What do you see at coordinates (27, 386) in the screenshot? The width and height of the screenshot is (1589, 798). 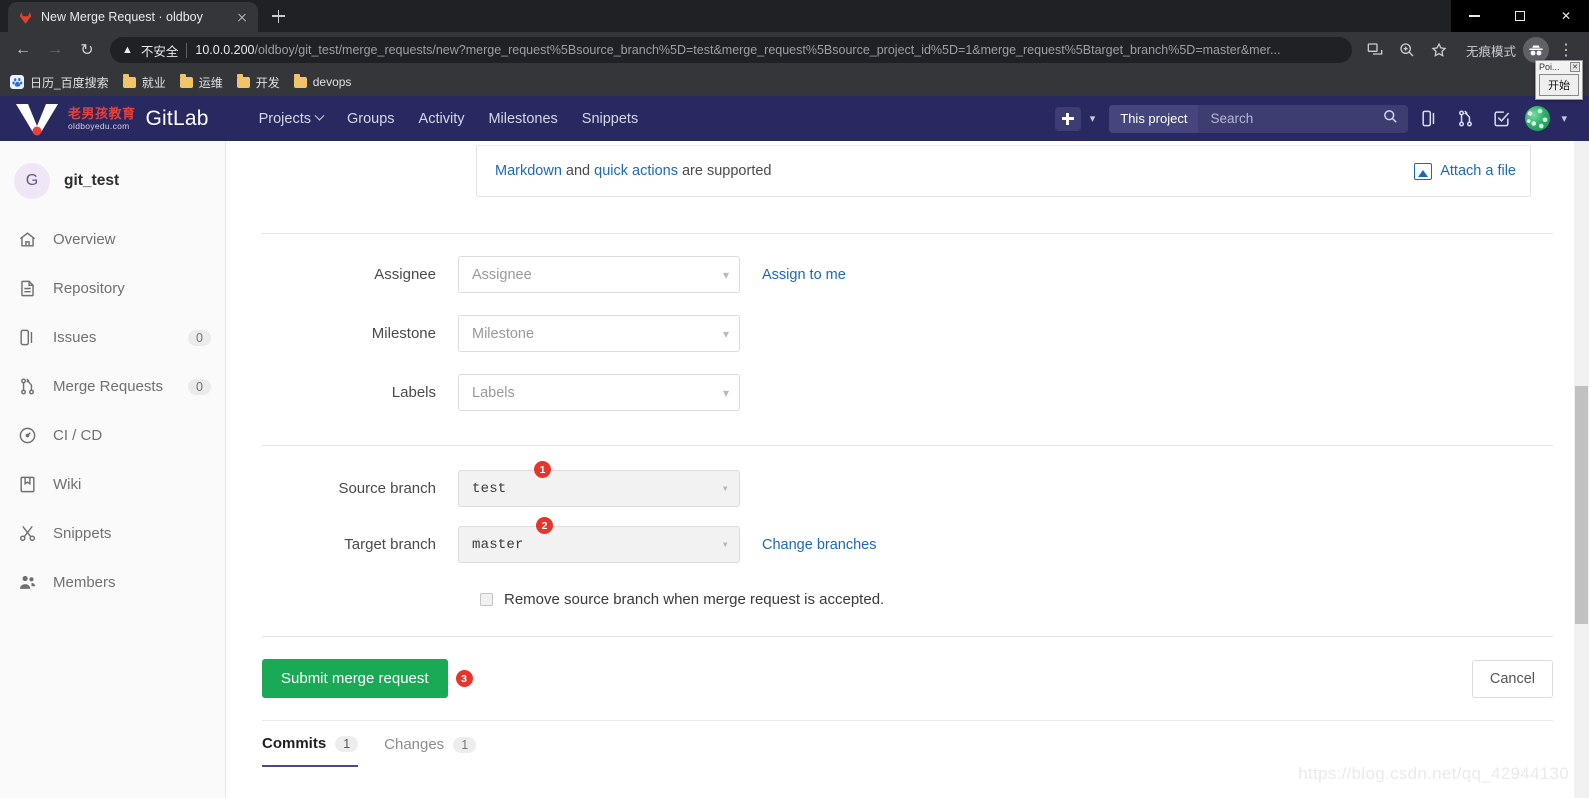 I see `merge-request-icon` at bounding box center [27, 386].